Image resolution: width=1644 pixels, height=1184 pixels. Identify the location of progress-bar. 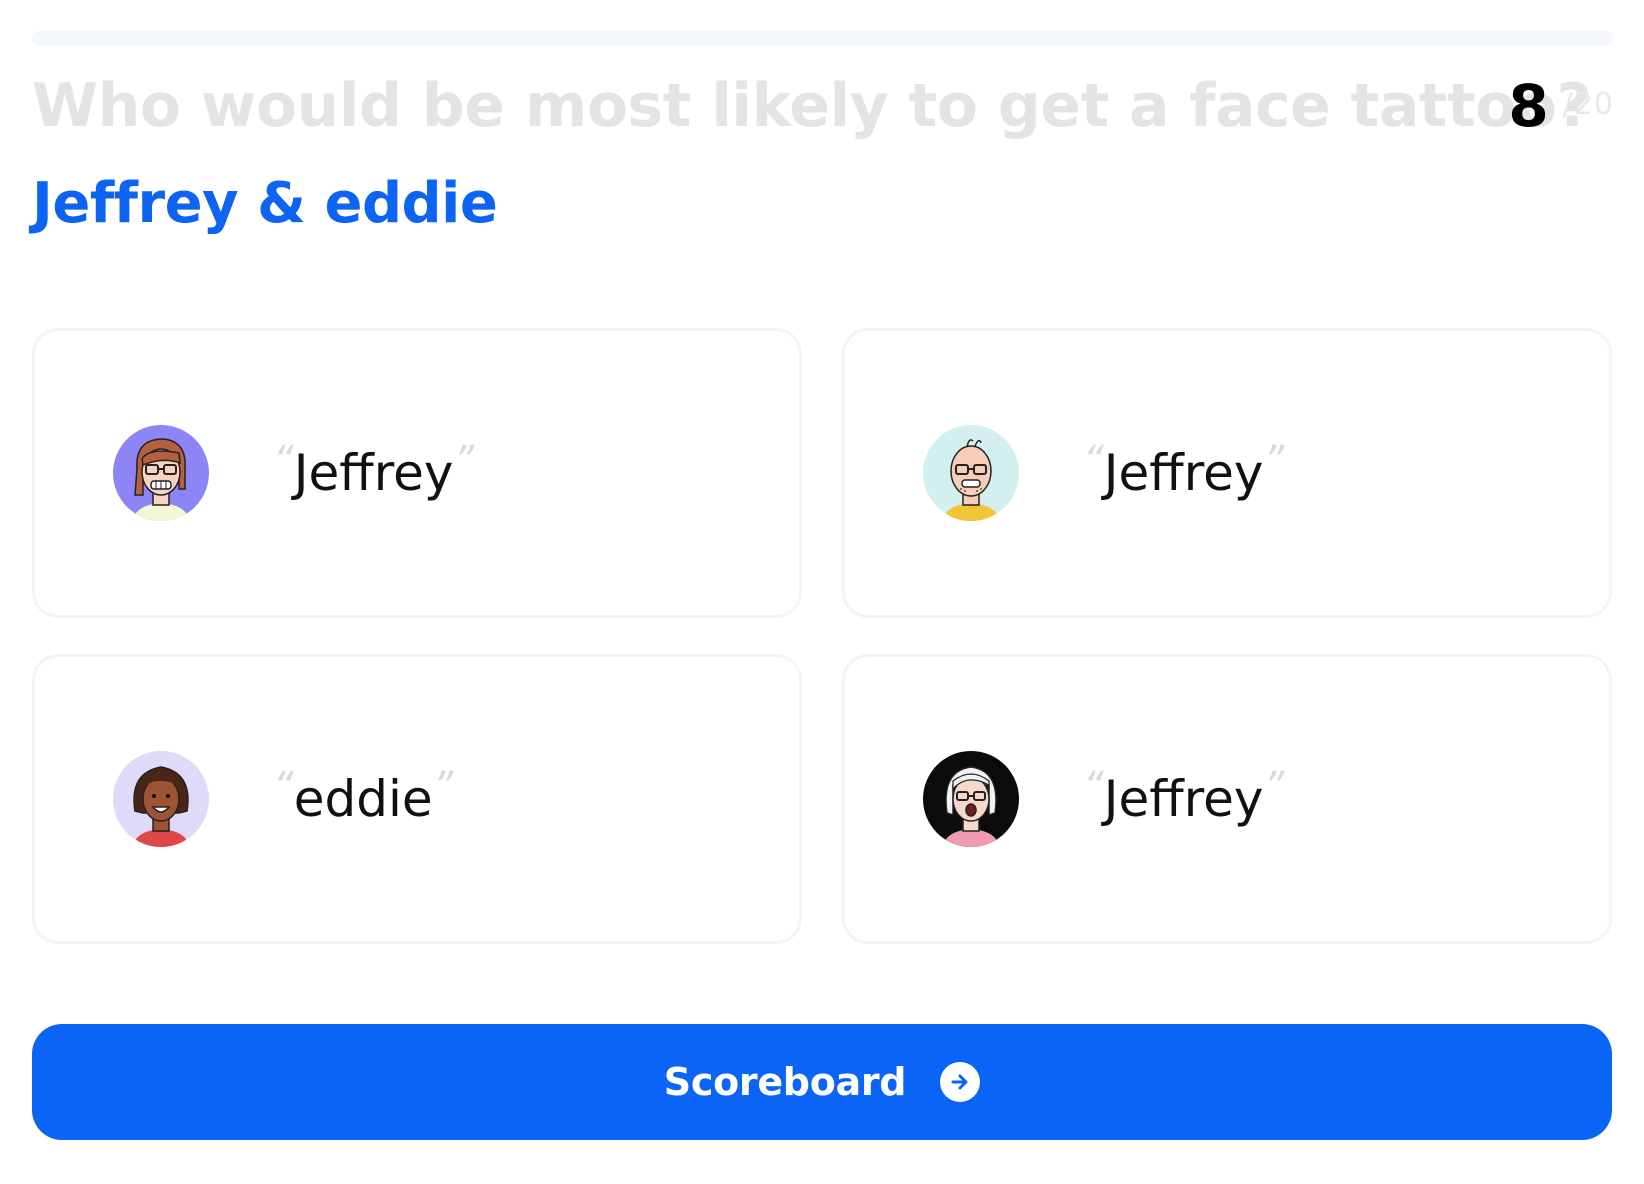
(822, 38).